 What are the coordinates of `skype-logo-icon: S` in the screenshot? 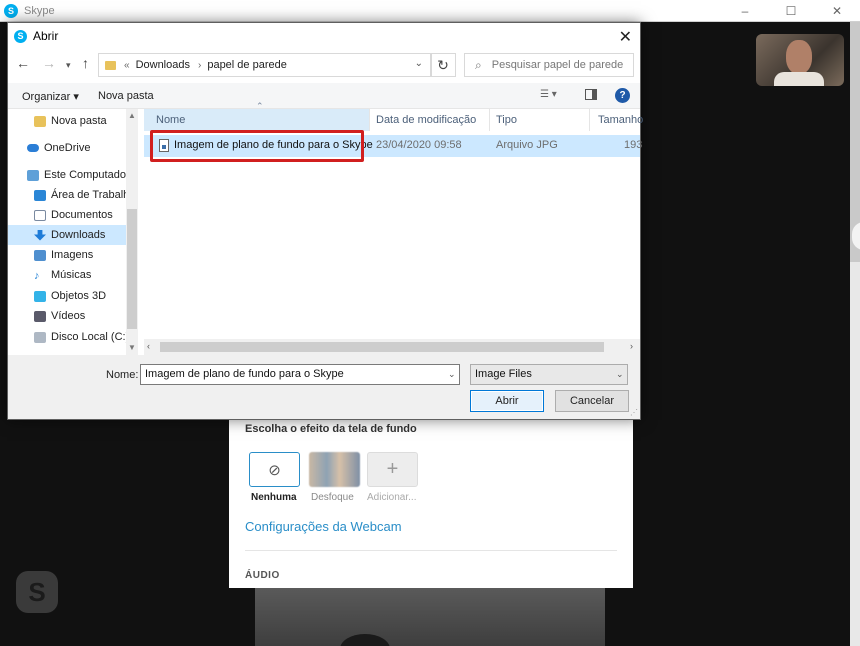 It's located at (11, 10).